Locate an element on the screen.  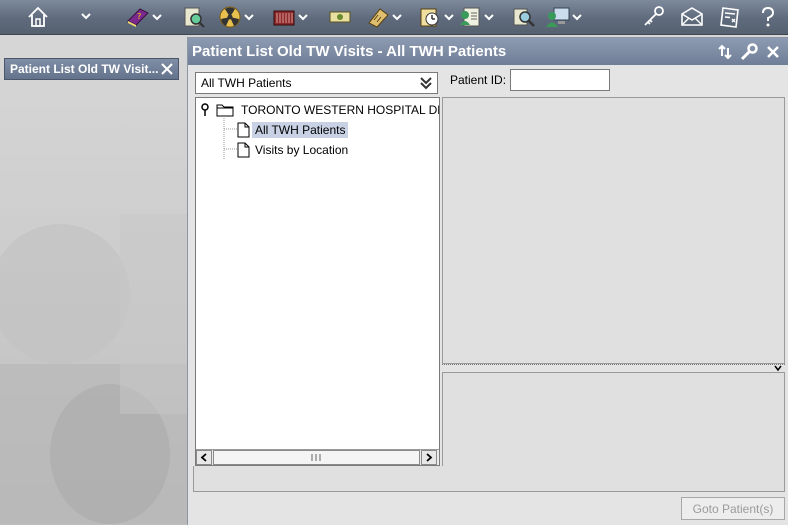
main-toolbar: ? is located at coordinates (394, 17).